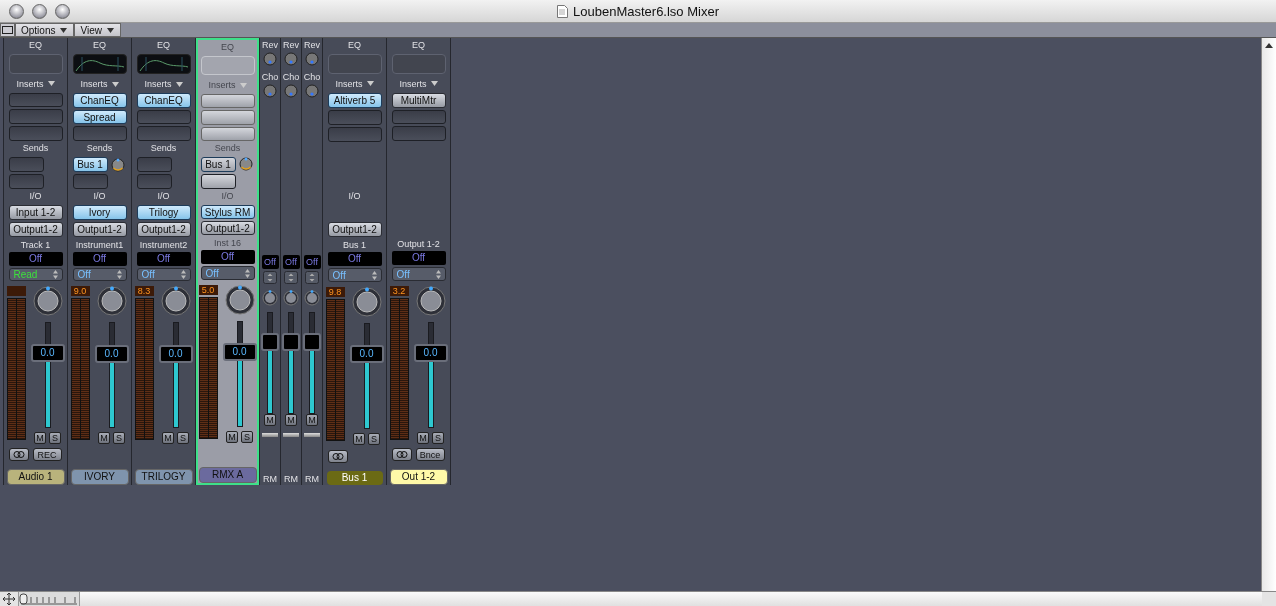 The image size is (1276, 606). Describe the element at coordinates (16, 11) in the screenshot. I see `close-button` at that location.